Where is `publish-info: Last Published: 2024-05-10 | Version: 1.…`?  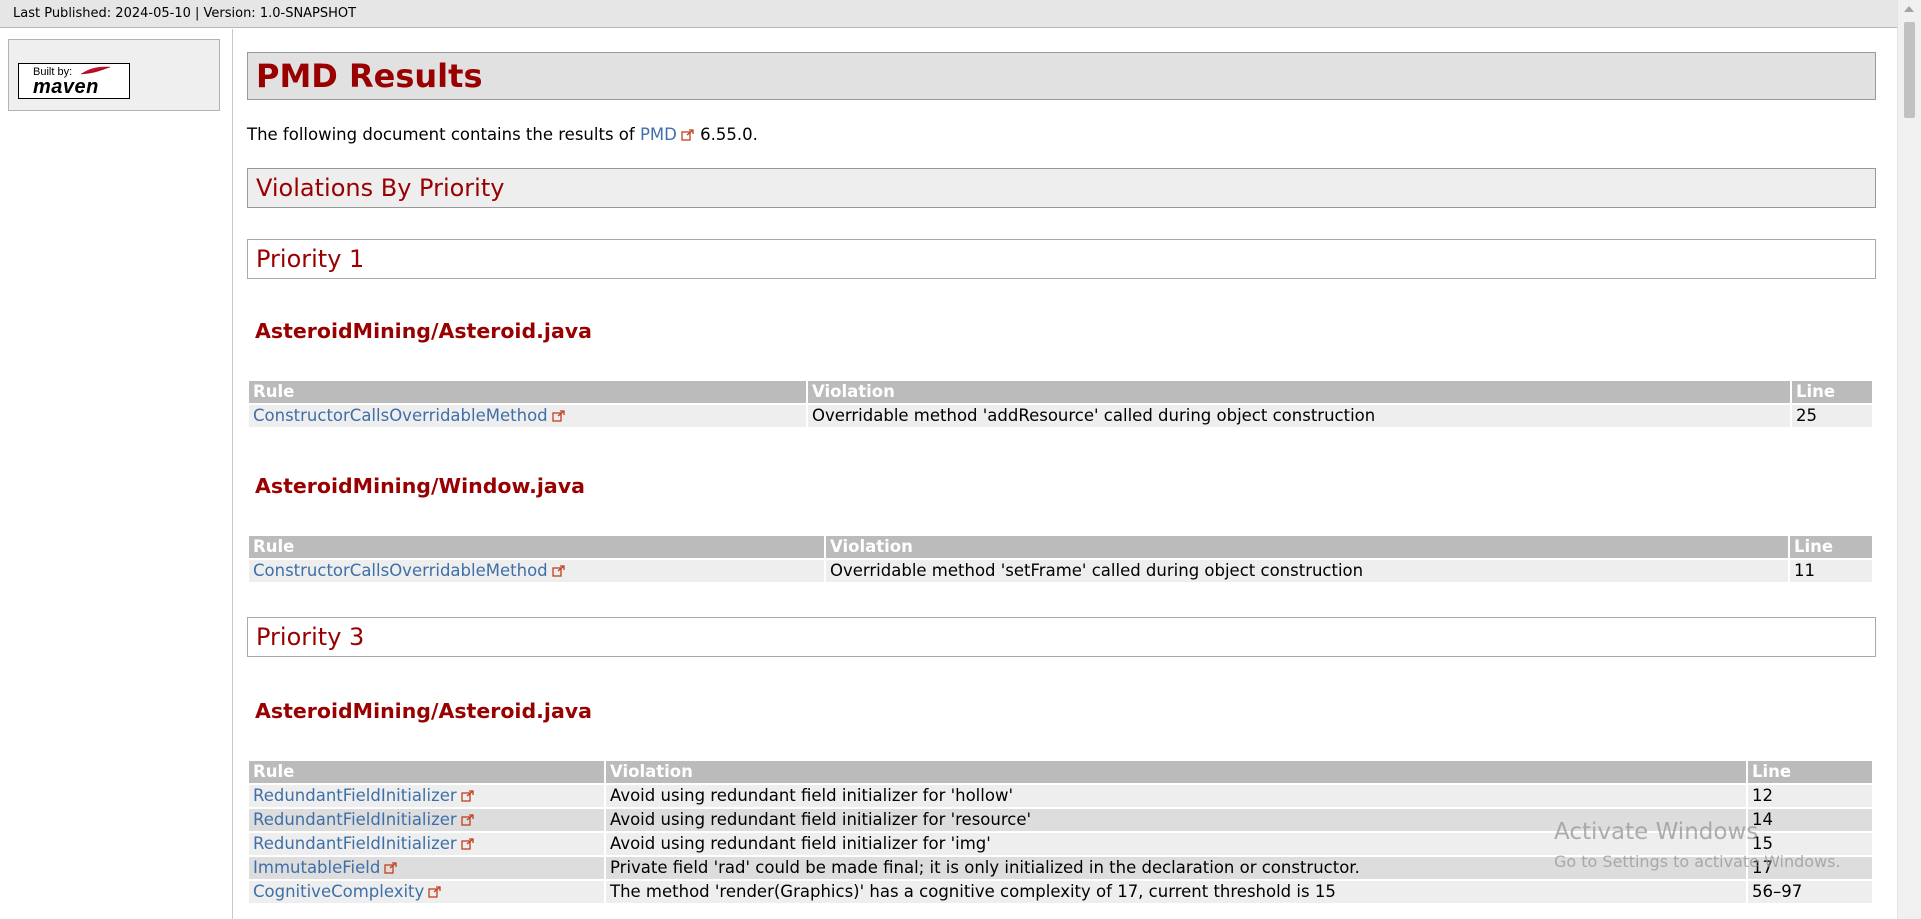 publish-info: Last Published: 2024-05-10 | Version: 1.… is located at coordinates (185, 13).